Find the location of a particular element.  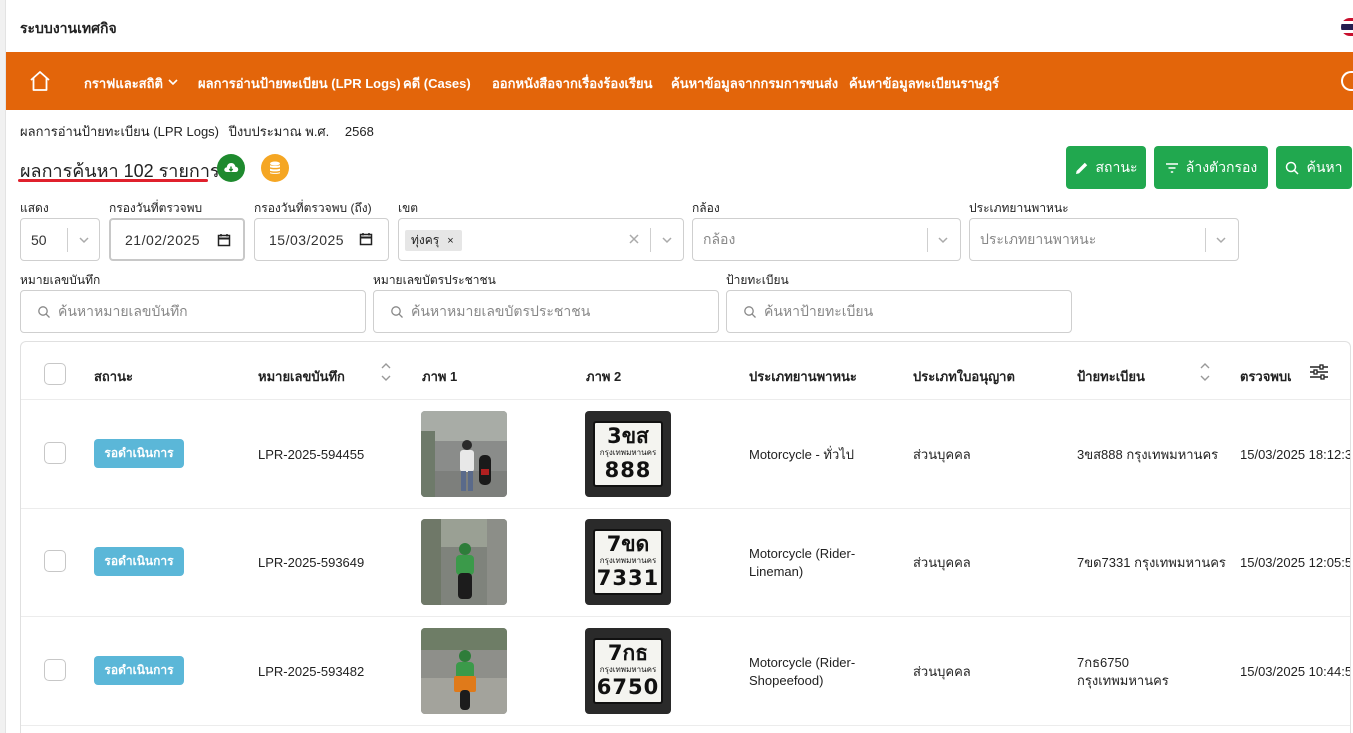

date-to-label: กรองวันที่ตรวจพบ (ถึง) is located at coordinates (313, 208).